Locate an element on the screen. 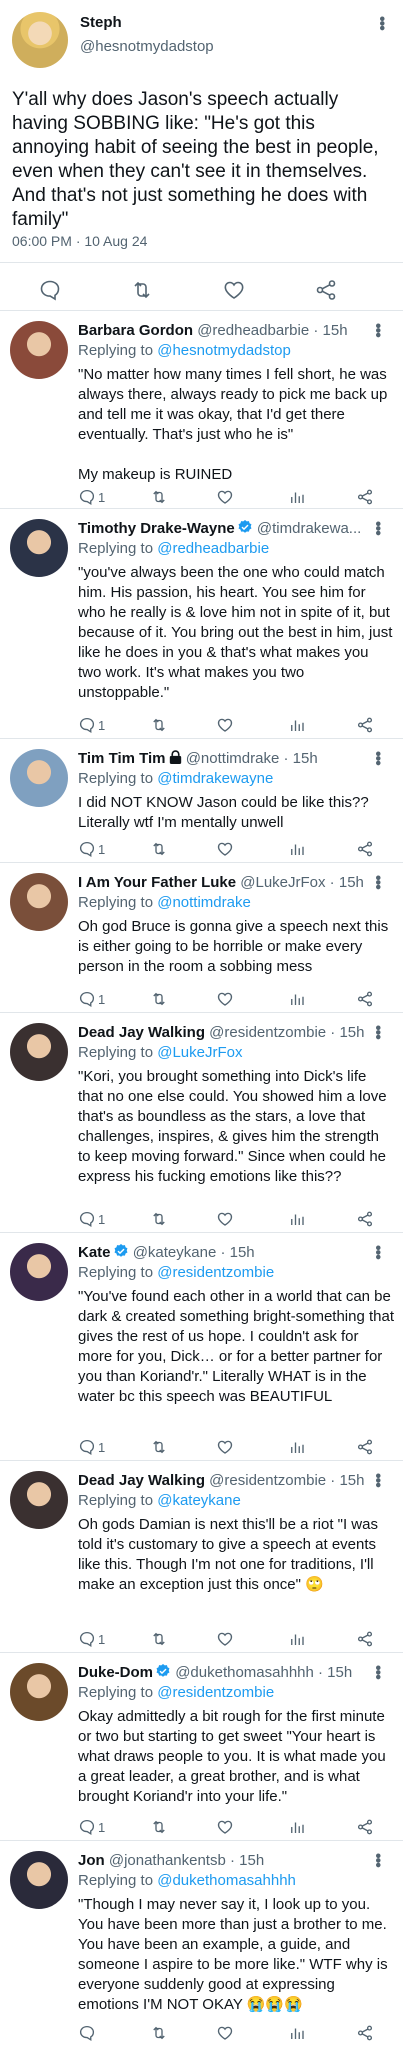  author-handle: @jonathankentsb · 15h is located at coordinates (186, 1860).